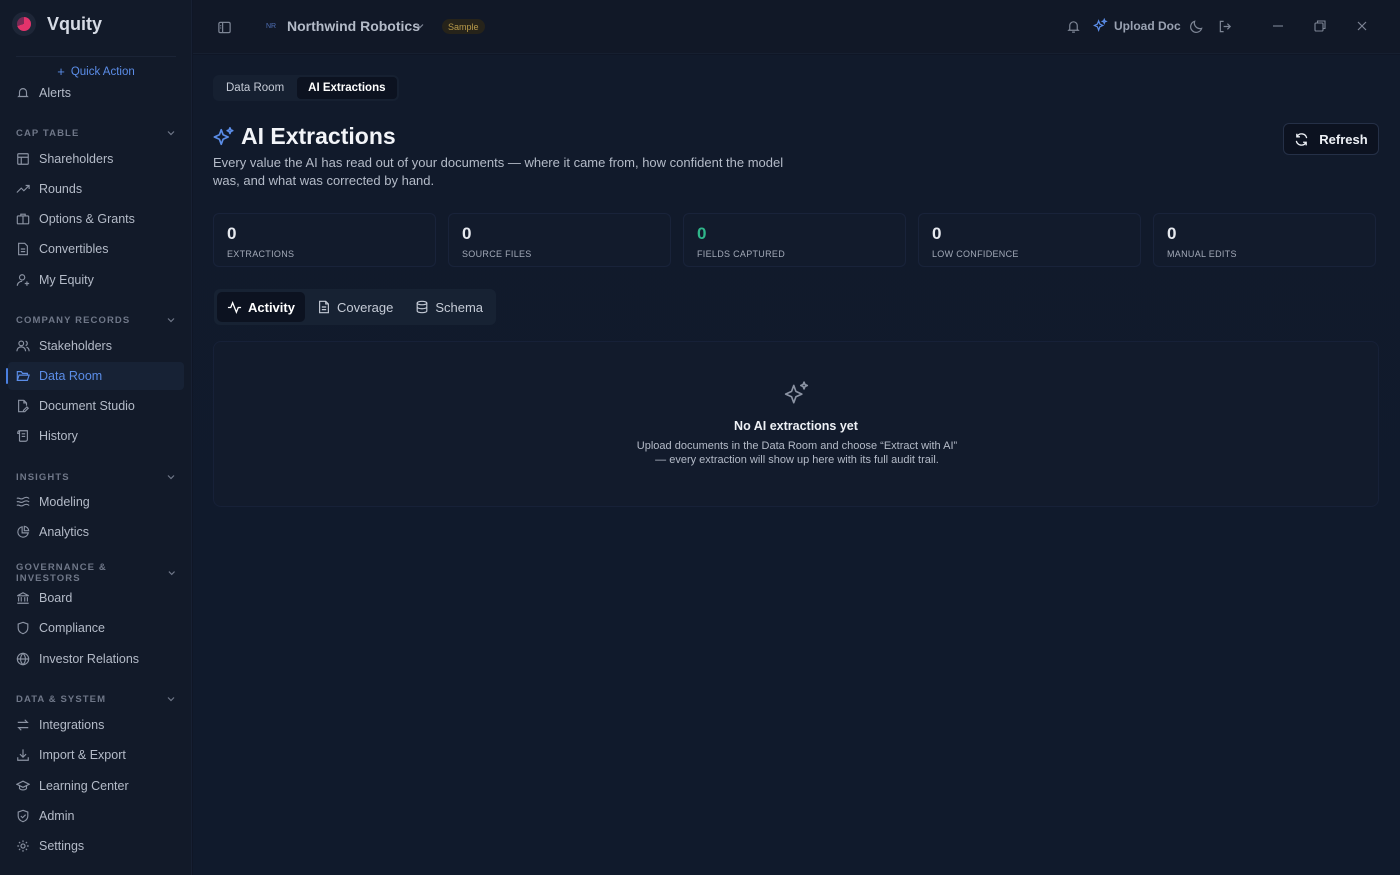 The image size is (1400, 875). Describe the element at coordinates (353, 26) in the screenshot. I see `org-switcher: Northwind Robotics` at that location.